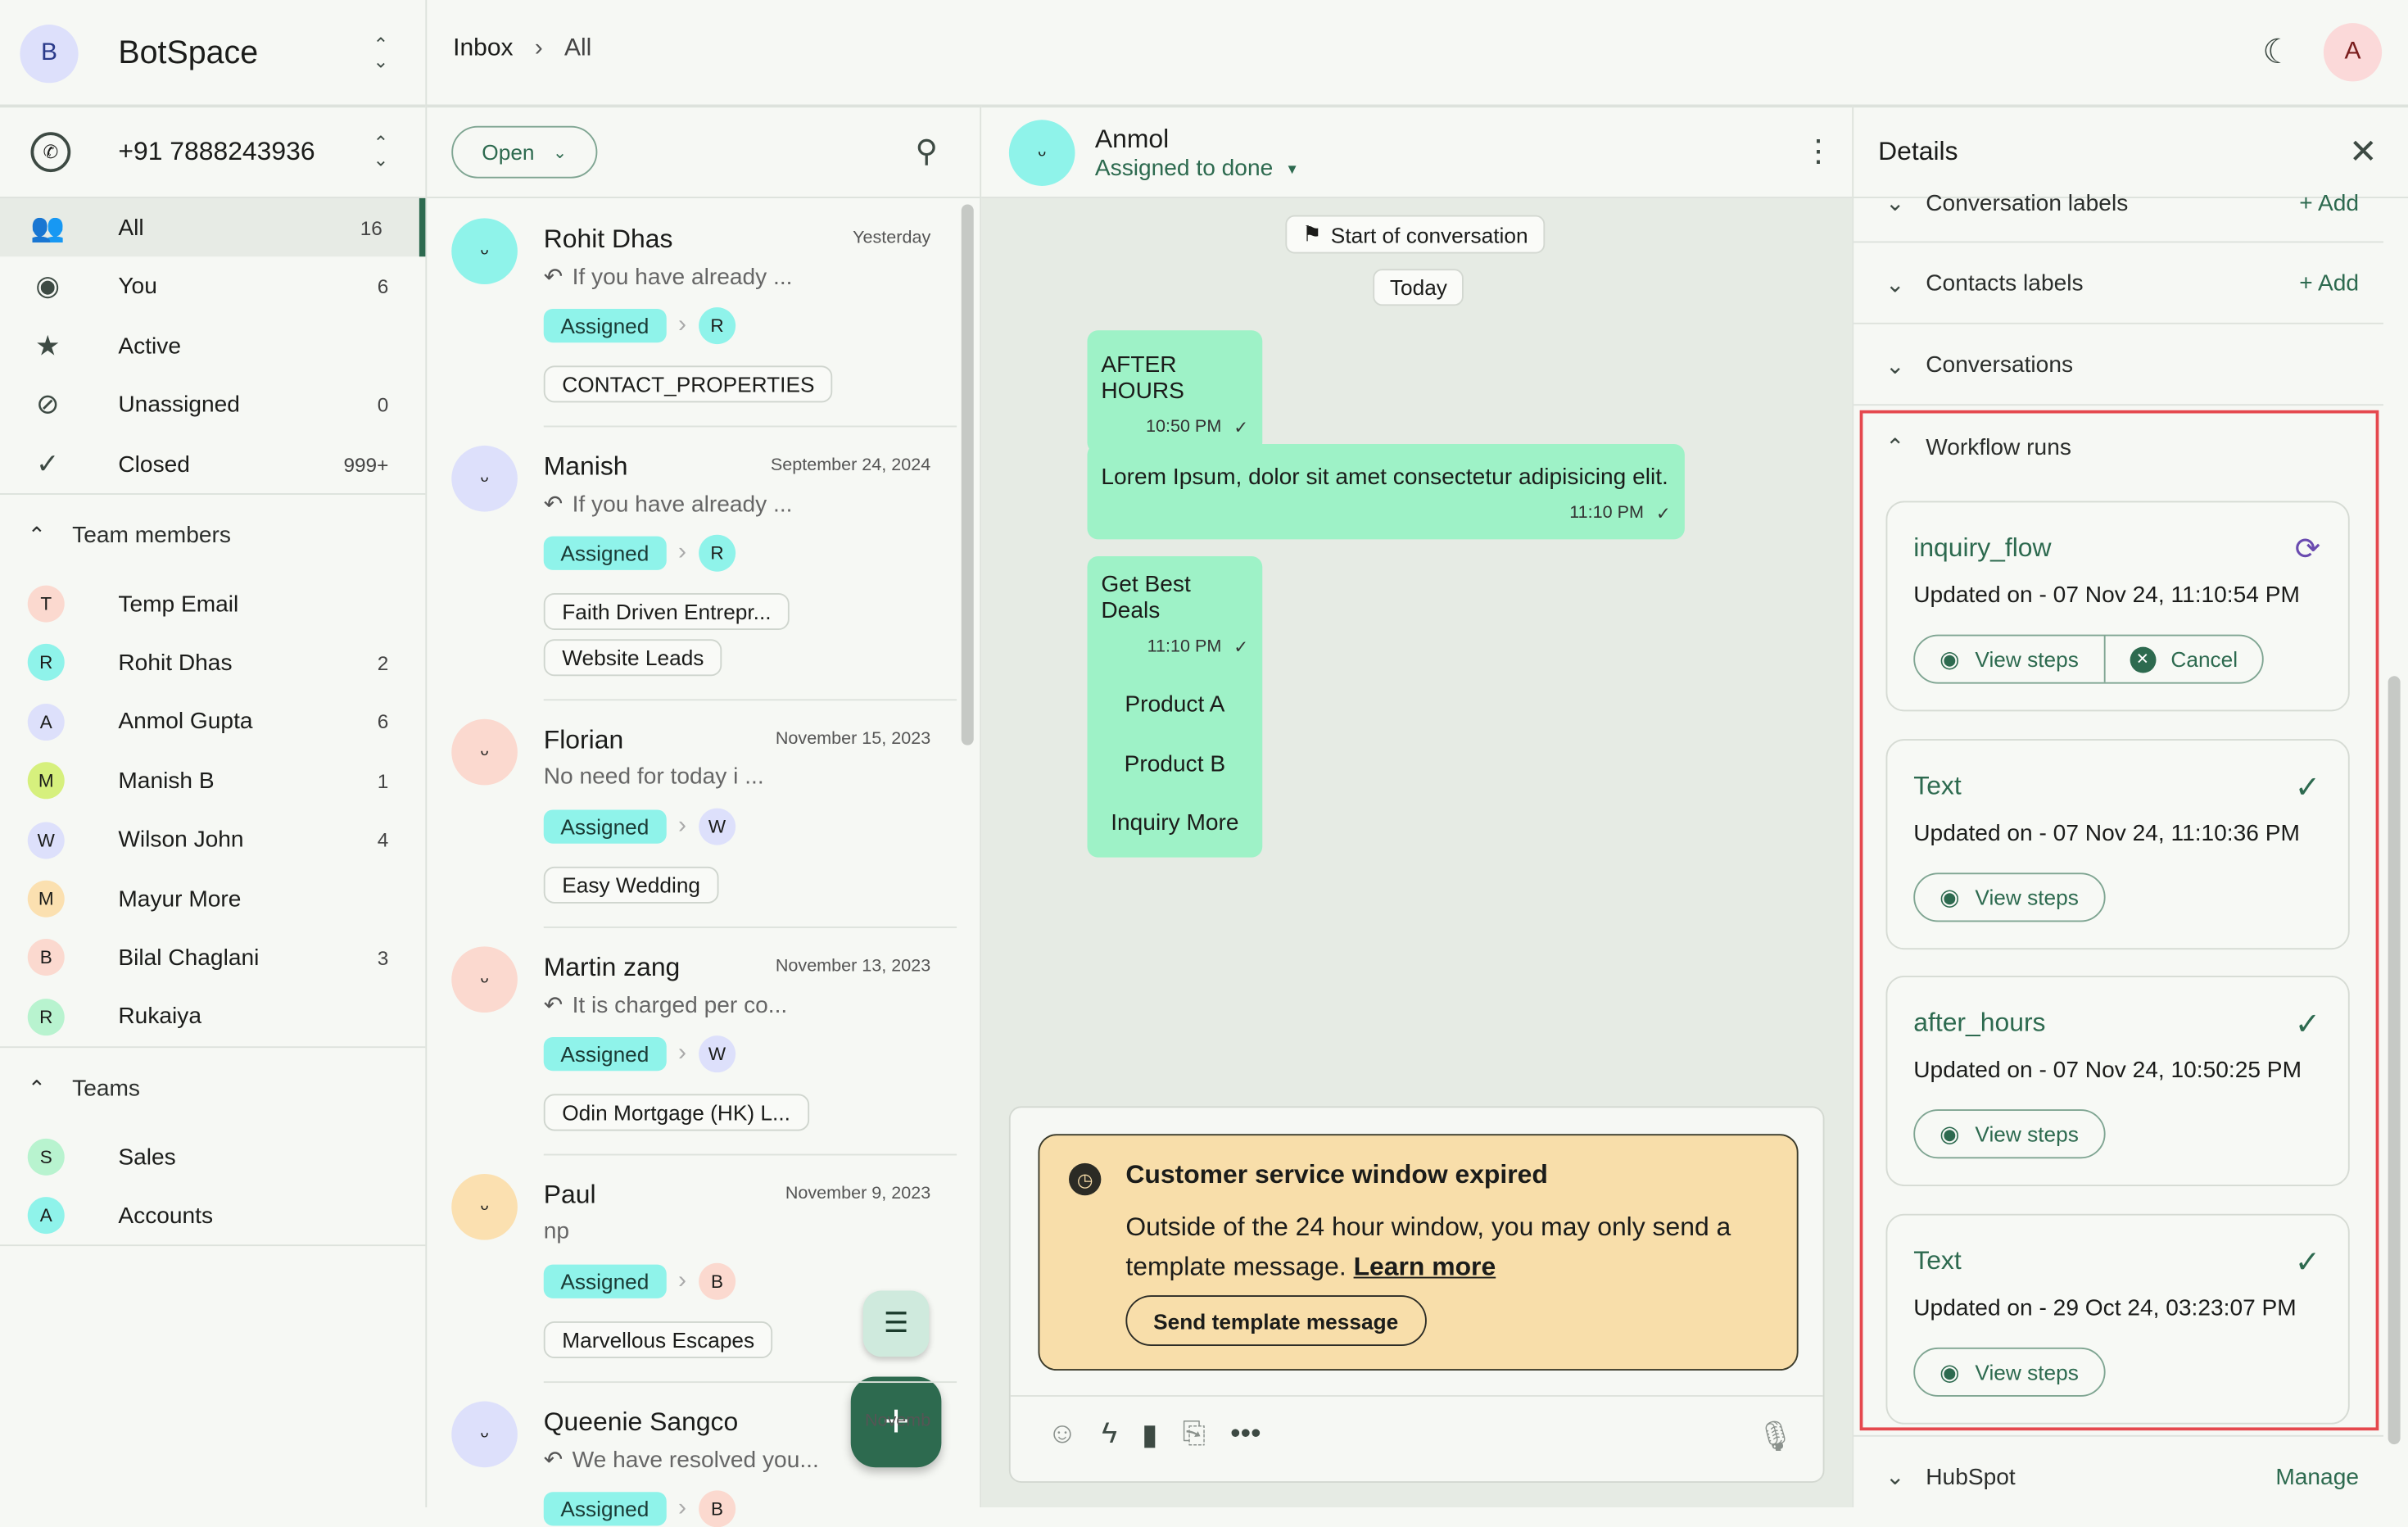  What do you see at coordinates (180, 899) in the screenshot?
I see `member-name: Mayur More` at bounding box center [180, 899].